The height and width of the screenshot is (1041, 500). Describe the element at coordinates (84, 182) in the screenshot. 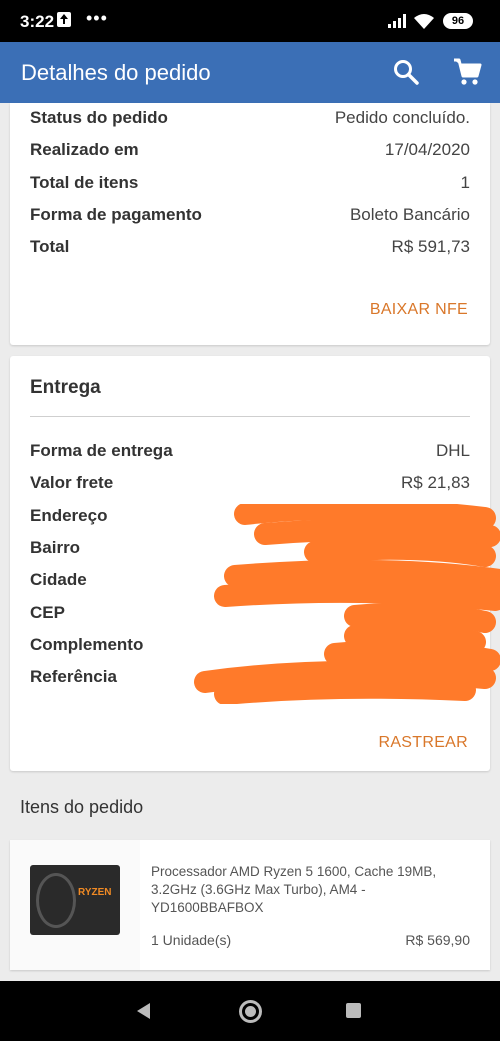

I see `order-row-label: Total de itens` at that location.